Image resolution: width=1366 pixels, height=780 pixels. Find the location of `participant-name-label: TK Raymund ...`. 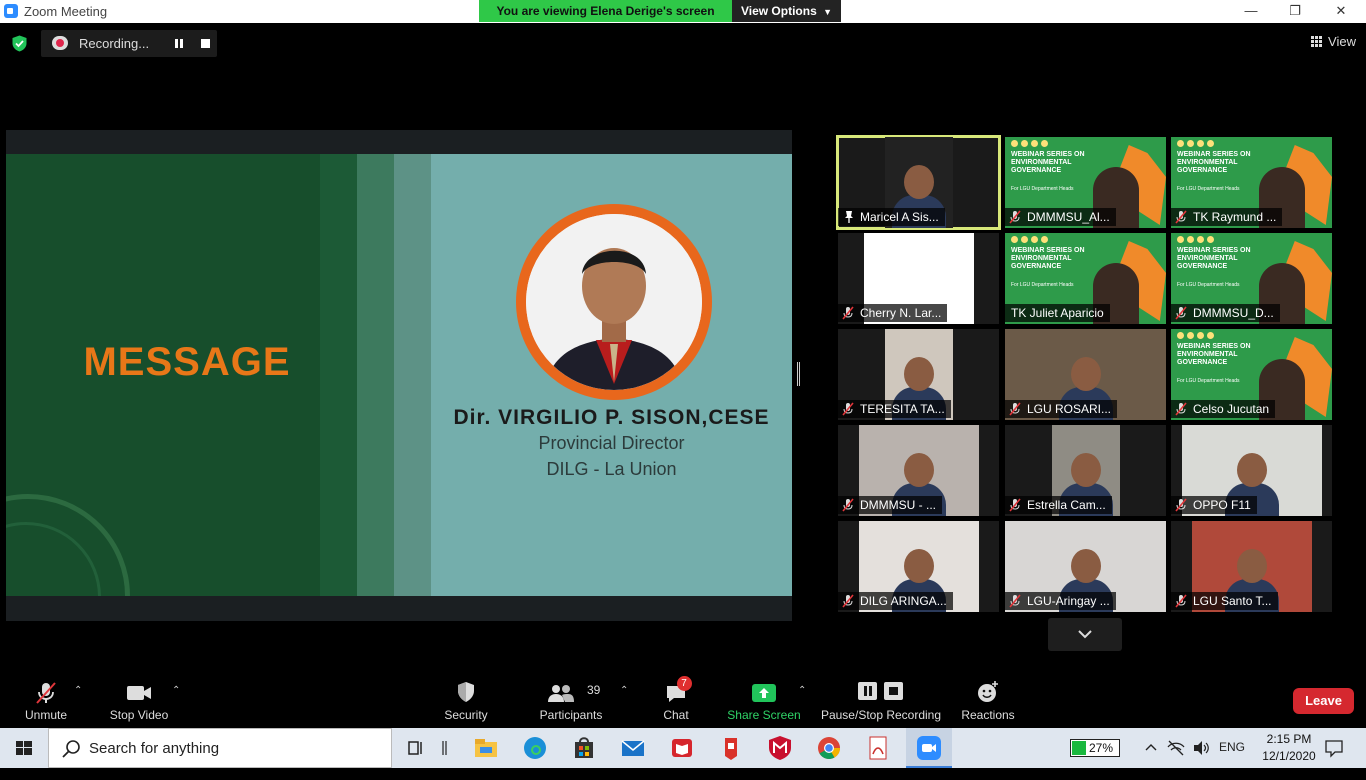

participant-name-label: TK Raymund ... is located at coordinates (1227, 217).